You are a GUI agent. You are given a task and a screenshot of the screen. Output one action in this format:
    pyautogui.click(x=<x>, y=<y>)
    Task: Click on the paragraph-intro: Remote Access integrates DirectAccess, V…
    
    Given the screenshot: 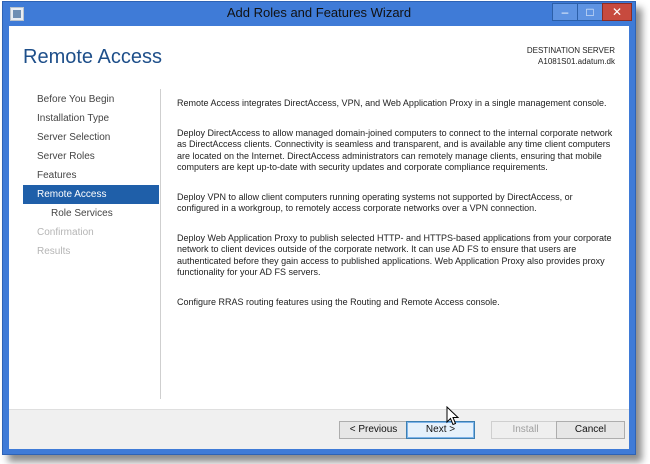 What is the action you would take?
    pyautogui.click(x=392, y=103)
    